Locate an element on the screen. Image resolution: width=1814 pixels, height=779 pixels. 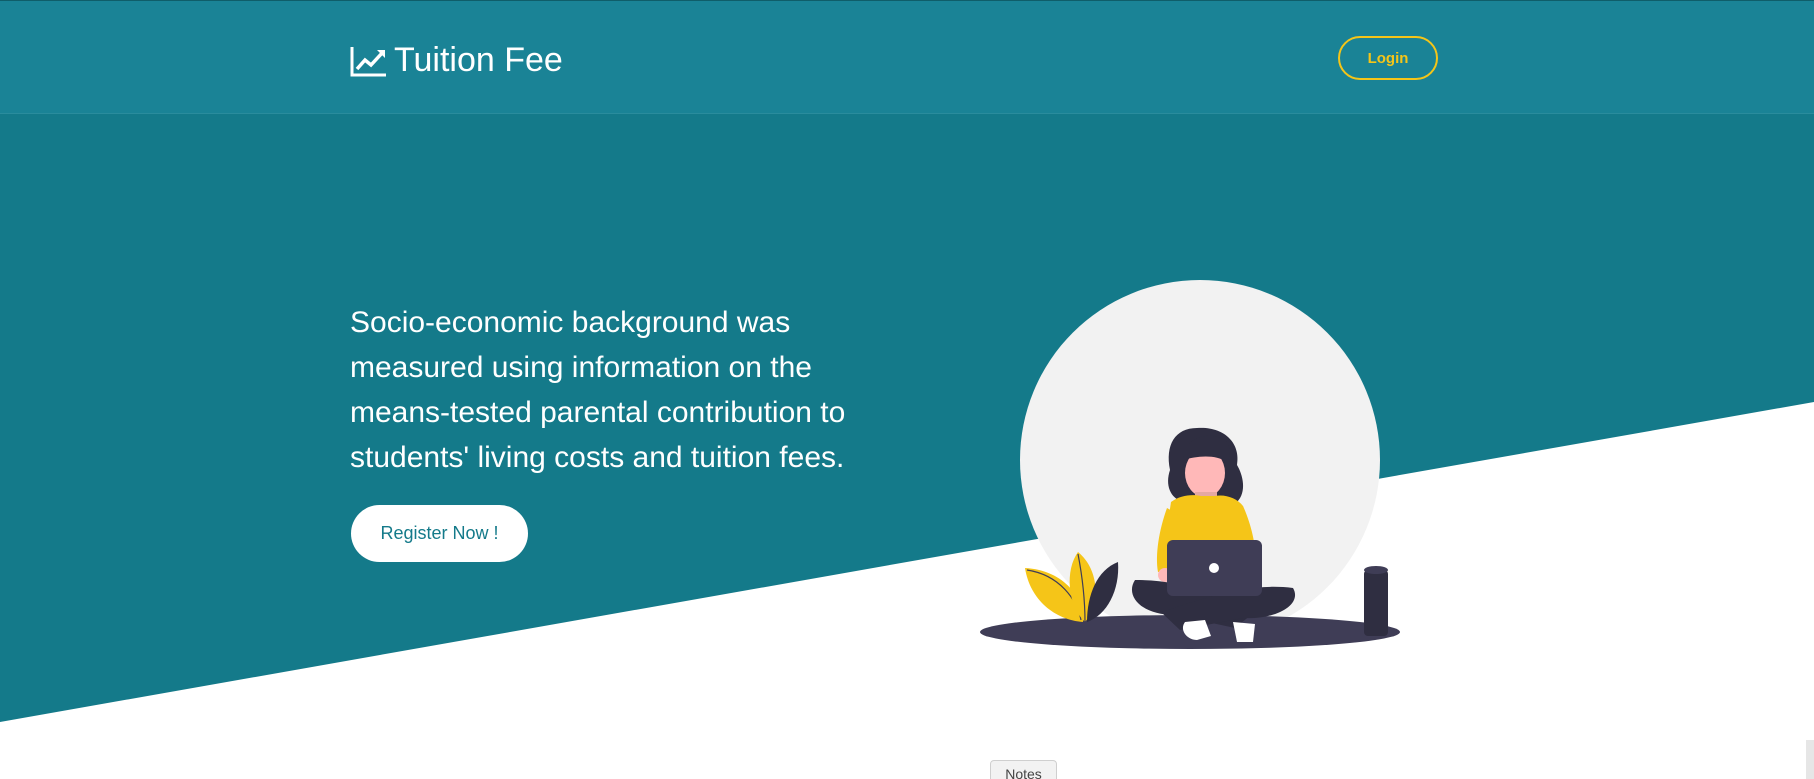
login-button: Login is located at coordinates (1388, 58).